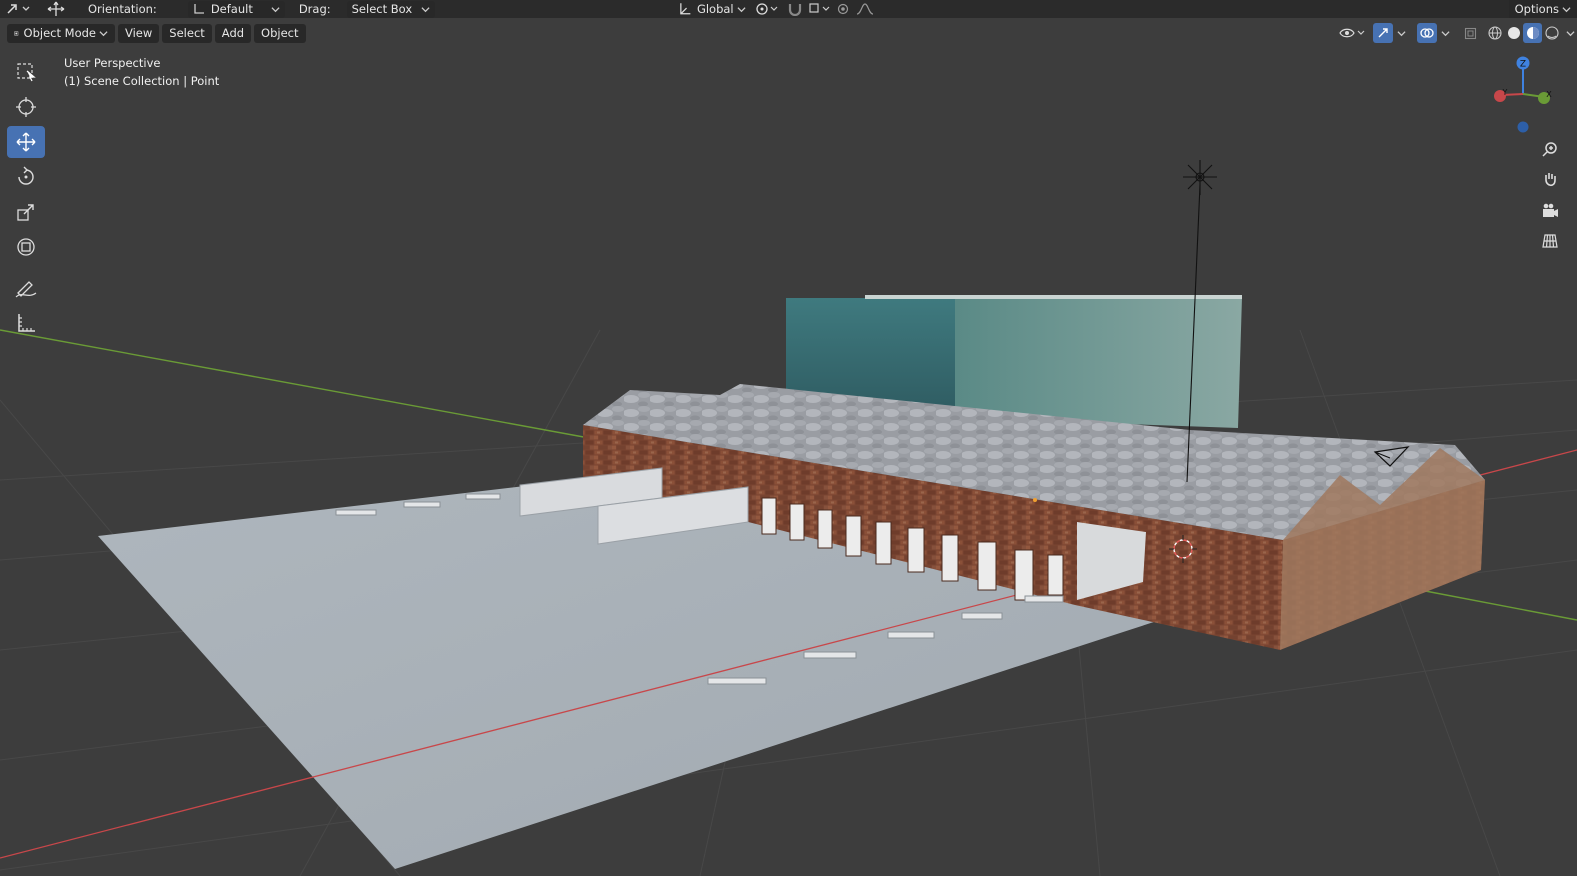 This screenshot has width=1577, height=876. Describe the element at coordinates (1523, 65) in the screenshot. I see `gizmo-z-label: Z` at that location.